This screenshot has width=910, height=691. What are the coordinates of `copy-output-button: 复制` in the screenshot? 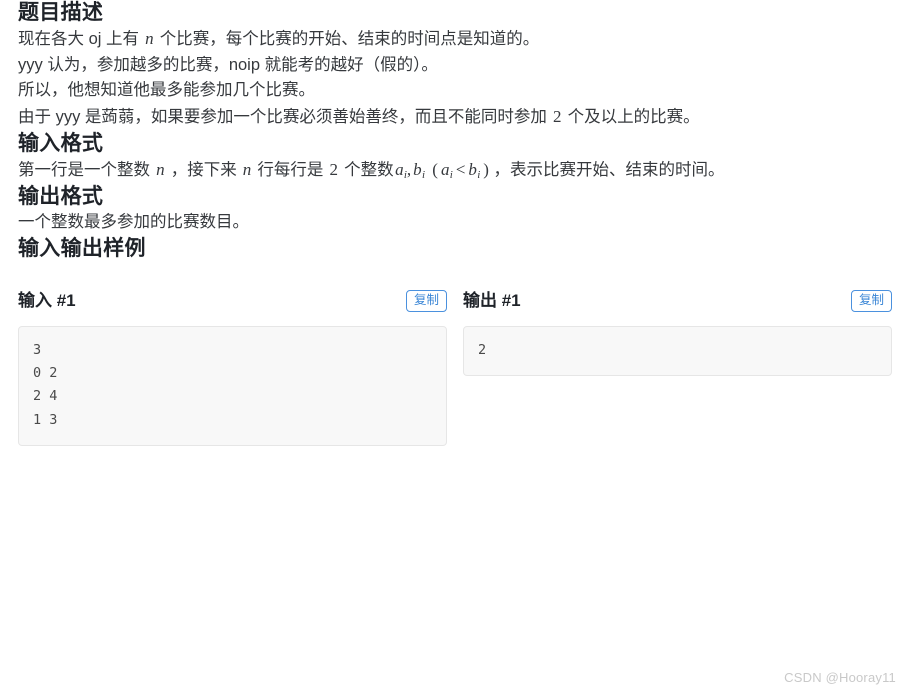 It's located at (871, 300).